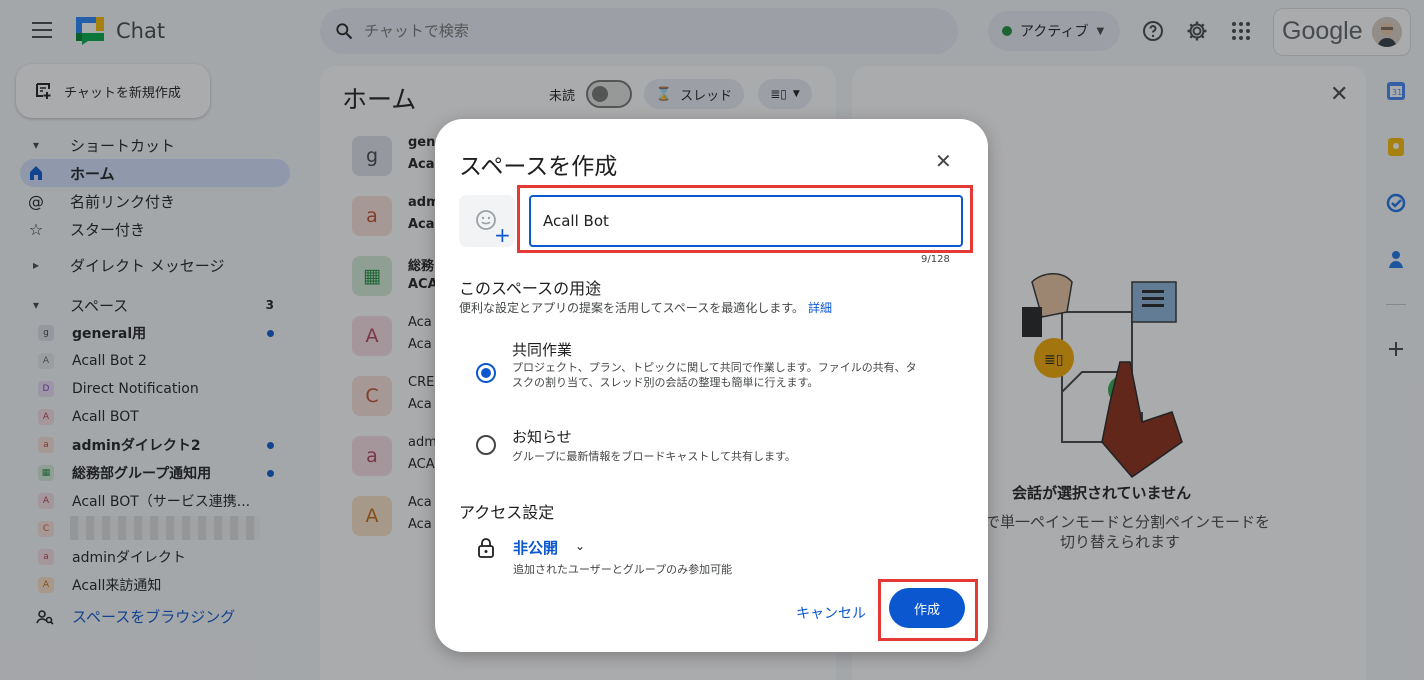  Describe the element at coordinates (487, 221) in the screenshot. I see `space-emoji-button: +` at that location.